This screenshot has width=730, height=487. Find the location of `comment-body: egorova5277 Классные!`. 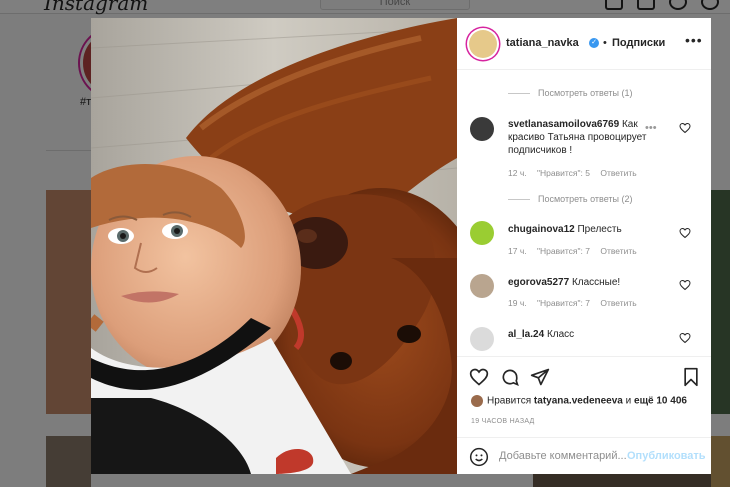

comment-body: egorova5277 Классные! is located at coordinates (592, 282).